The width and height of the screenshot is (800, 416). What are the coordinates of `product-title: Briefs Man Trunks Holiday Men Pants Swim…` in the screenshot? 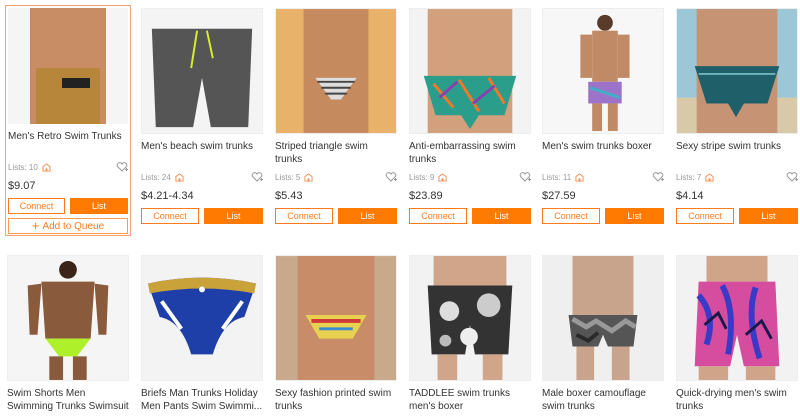 It's located at (202, 400).